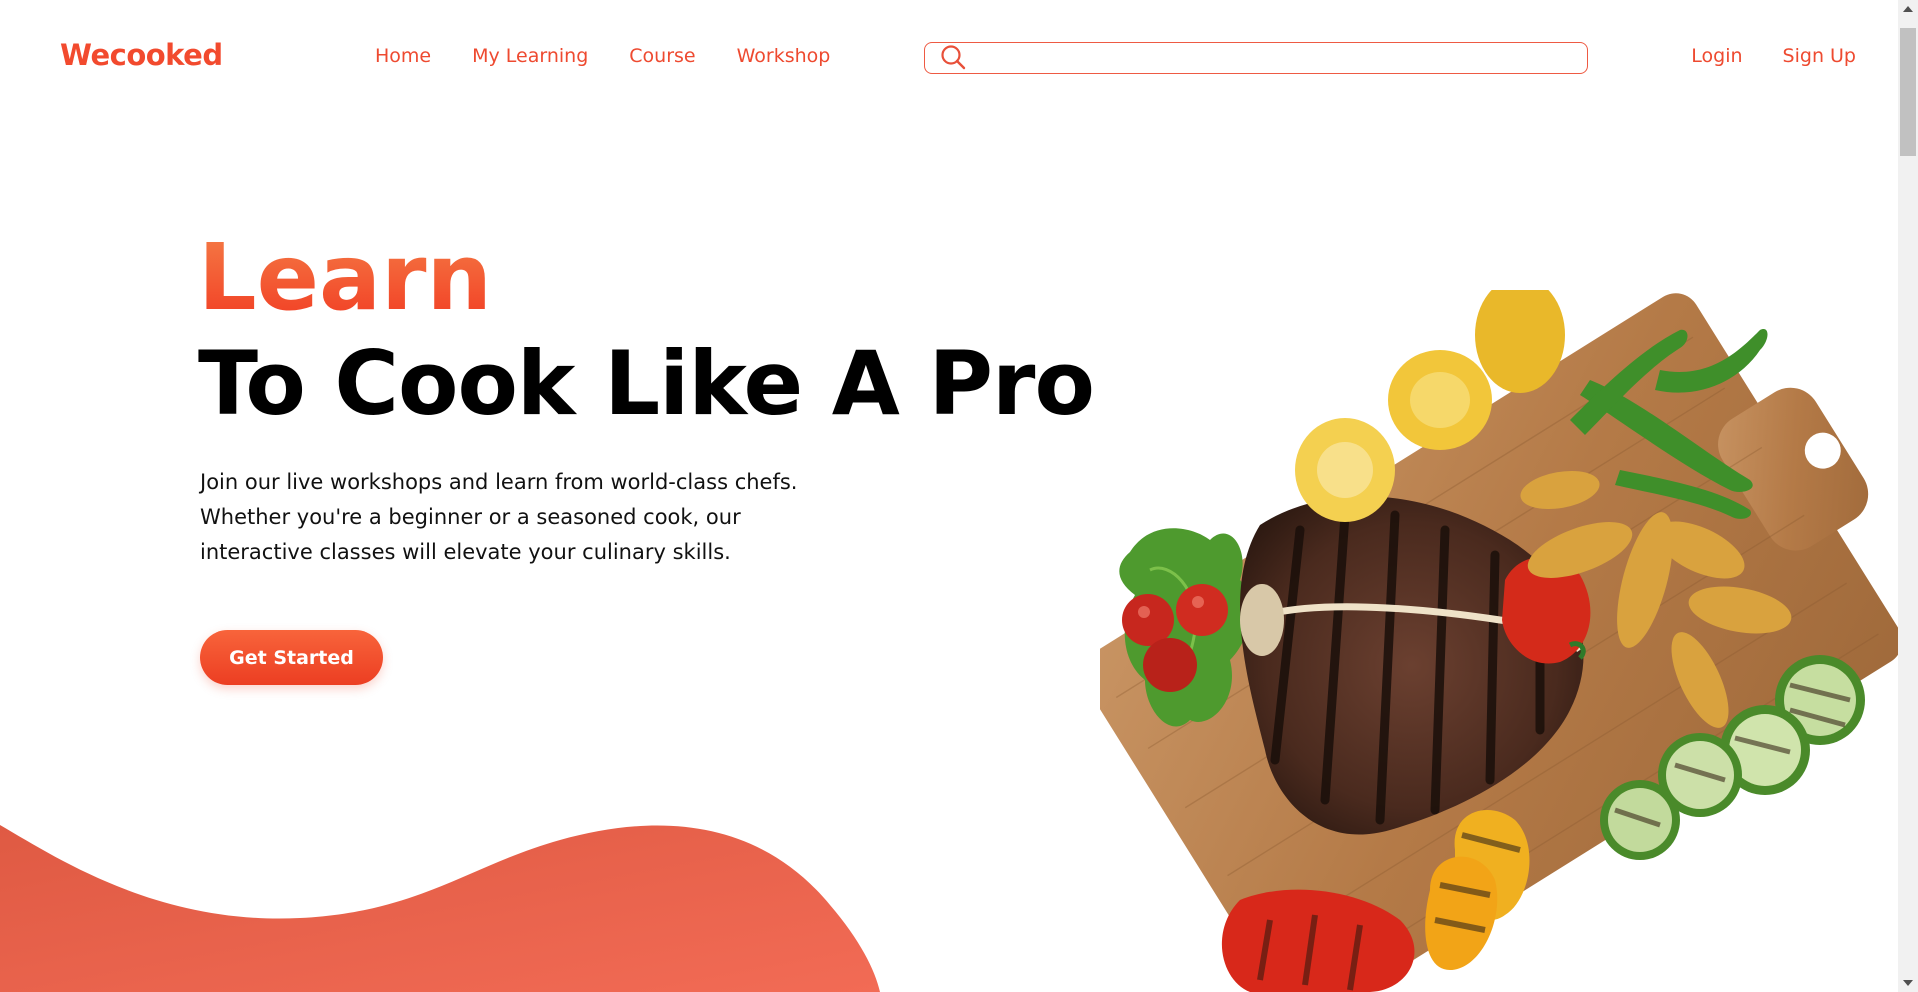  What do you see at coordinates (1908, 9) in the screenshot?
I see `scroll-up-icon` at bounding box center [1908, 9].